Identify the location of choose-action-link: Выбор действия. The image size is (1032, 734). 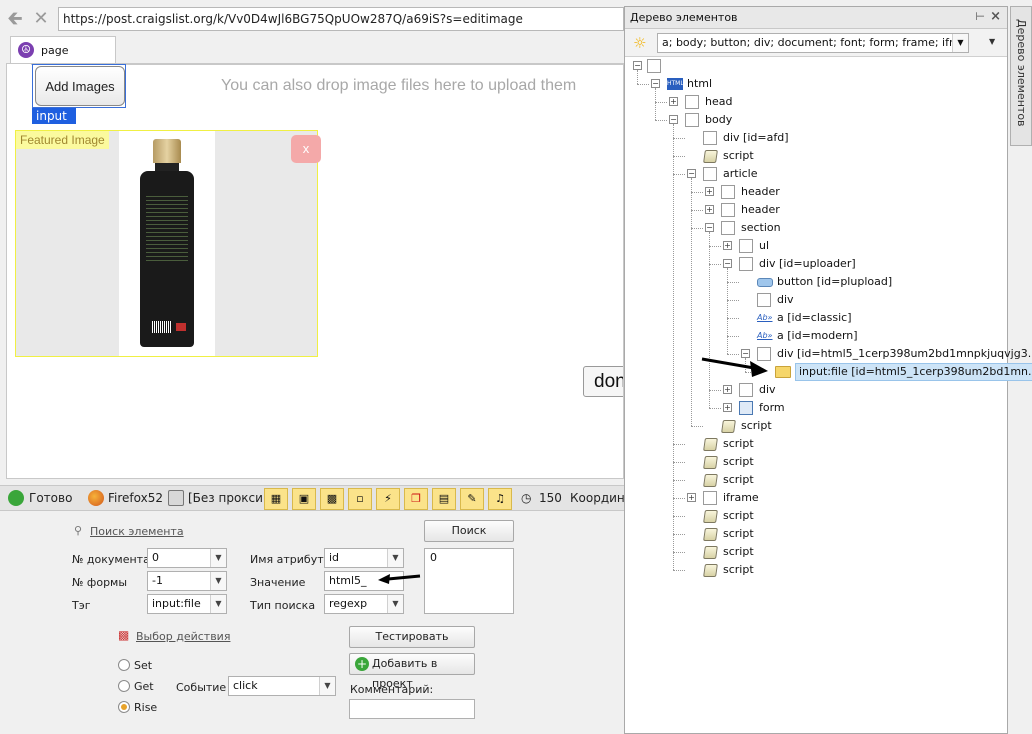
(183, 636).